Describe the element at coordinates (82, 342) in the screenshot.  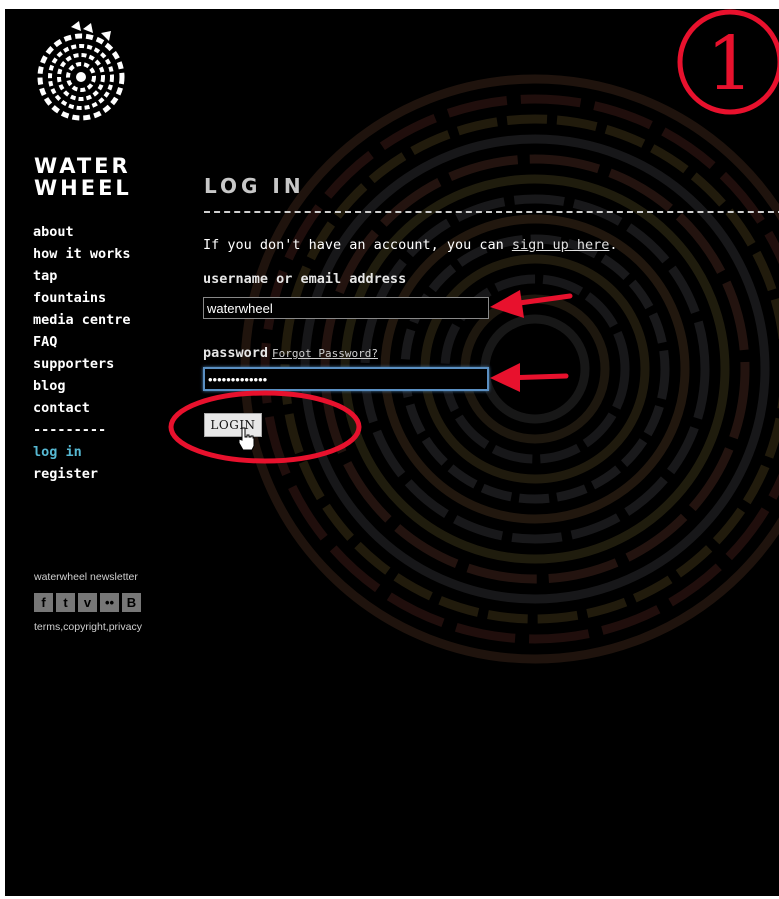
I see `nav-item-faq: FAQ` at that location.